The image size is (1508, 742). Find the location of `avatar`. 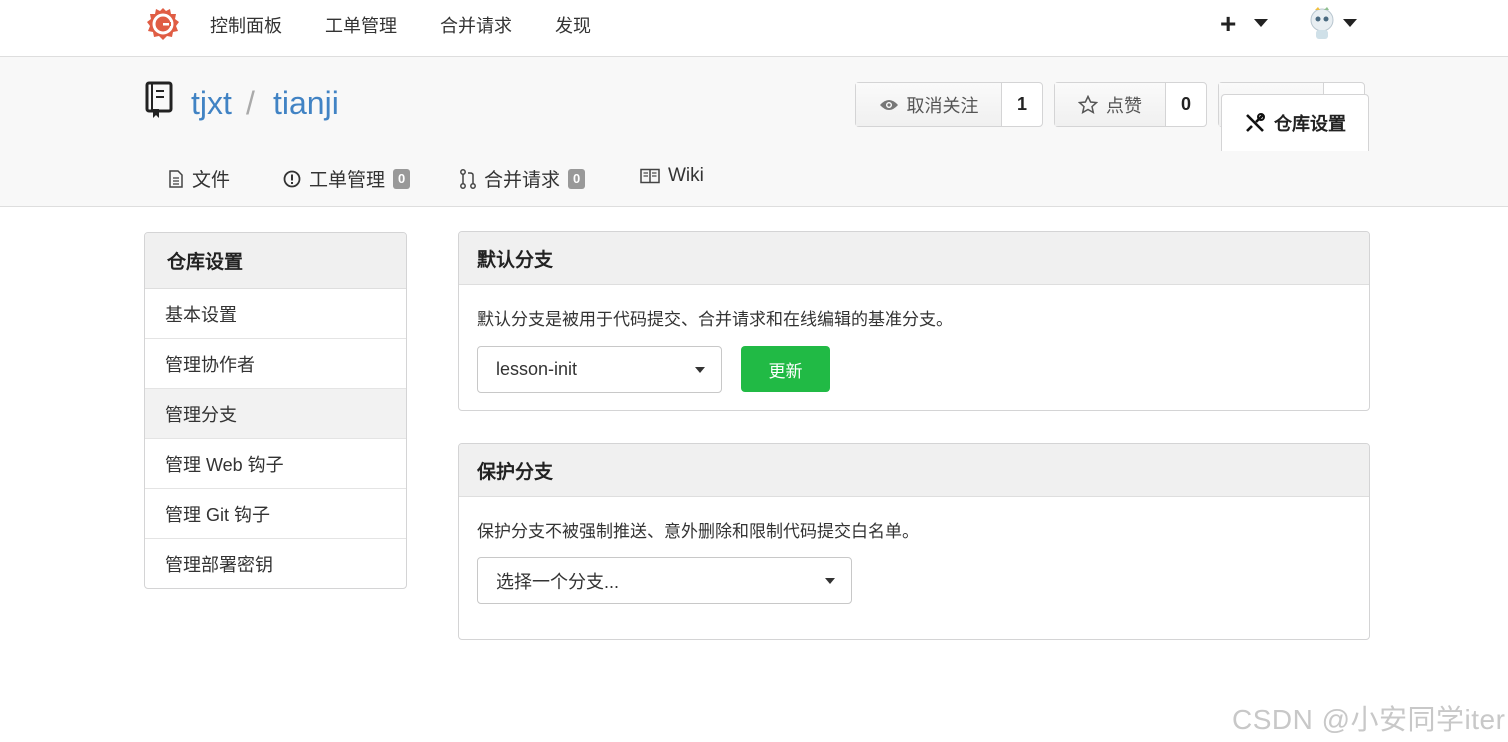

avatar is located at coordinates (1322, 24).